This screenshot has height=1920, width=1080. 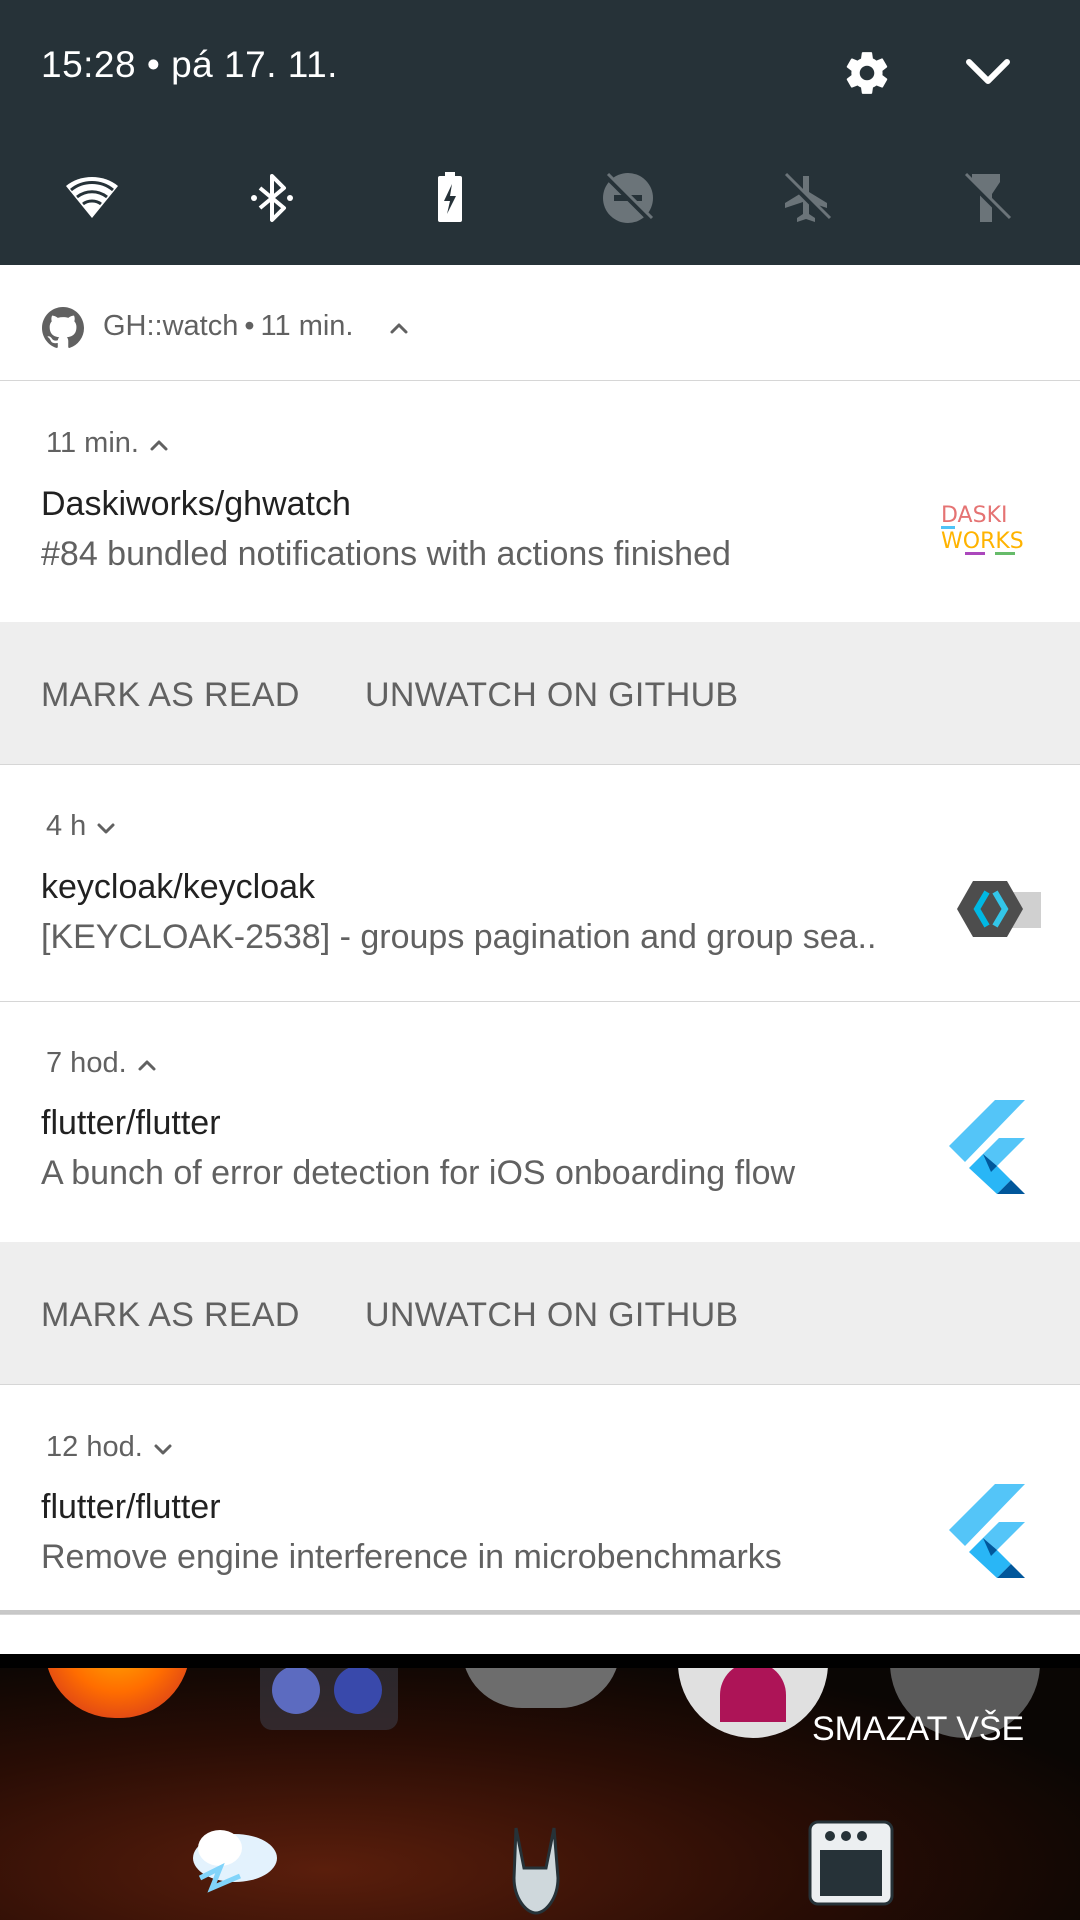 I want to click on flashlight-icon, so click(x=986, y=198).